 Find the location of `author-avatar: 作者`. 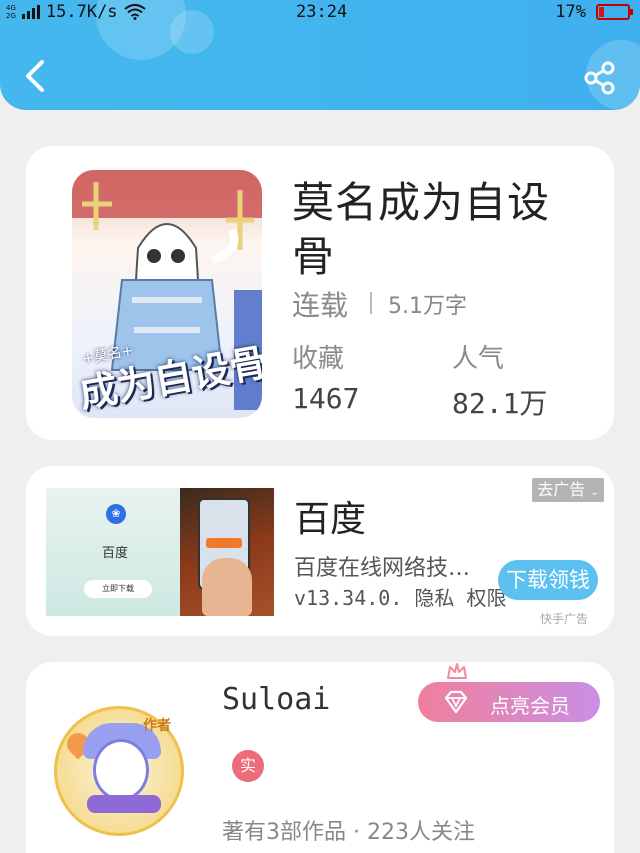

author-avatar: 作者 is located at coordinates (119, 771).